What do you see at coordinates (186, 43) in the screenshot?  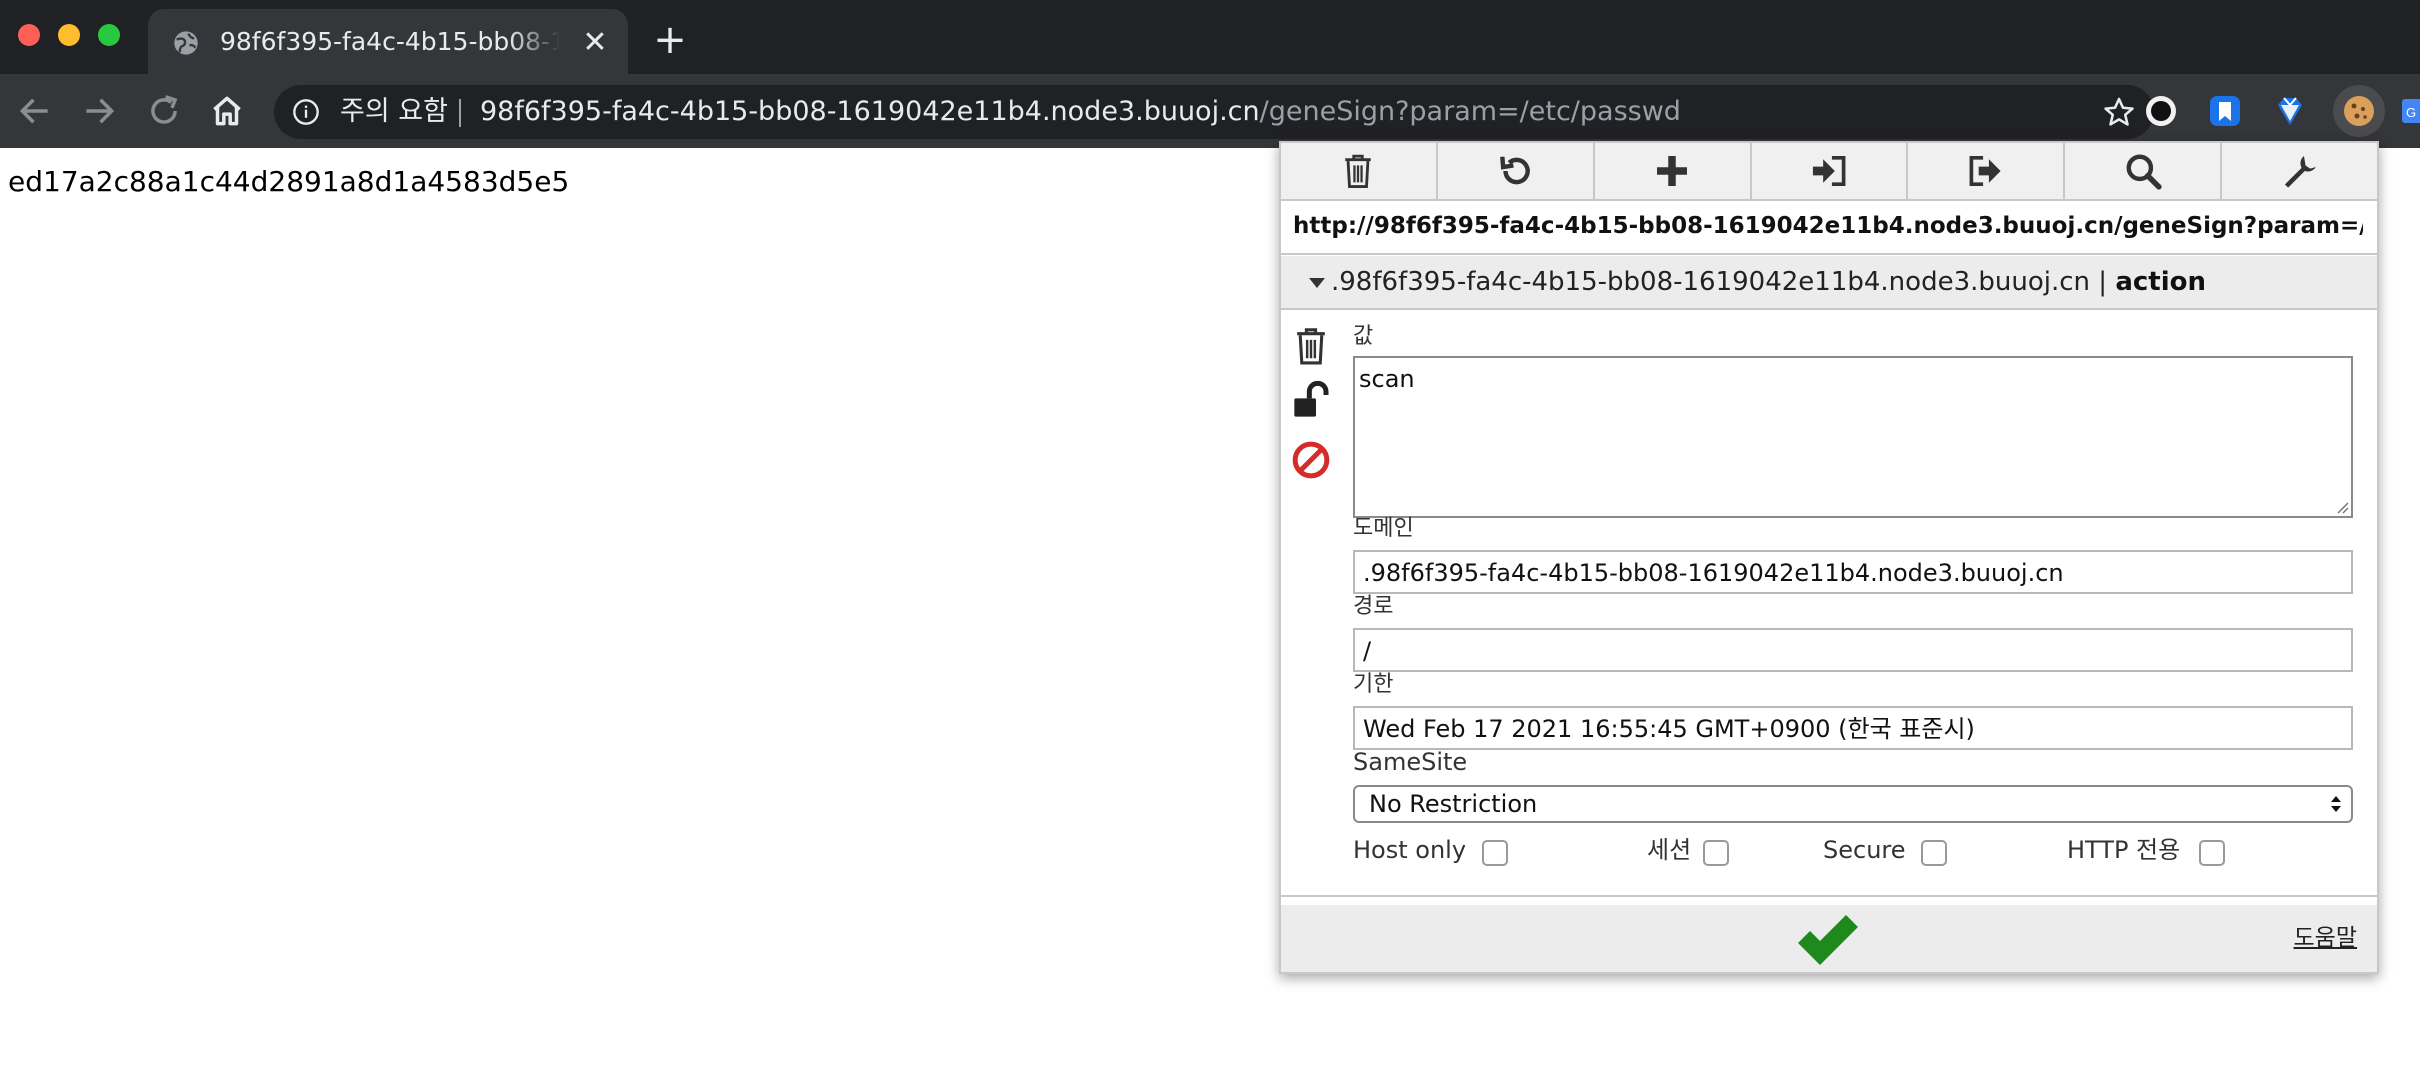 I see `globe-icon` at bounding box center [186, 43].